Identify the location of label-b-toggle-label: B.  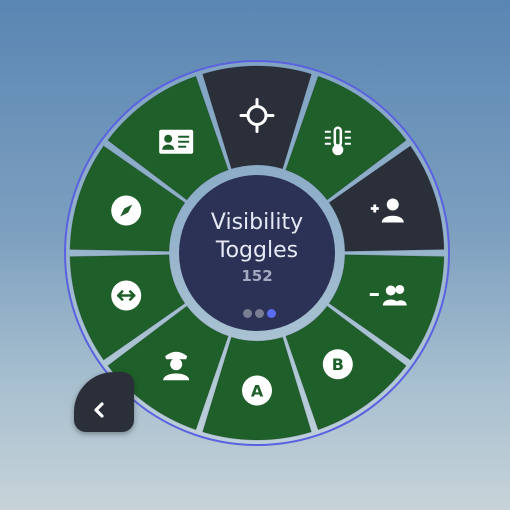
(338, 364).